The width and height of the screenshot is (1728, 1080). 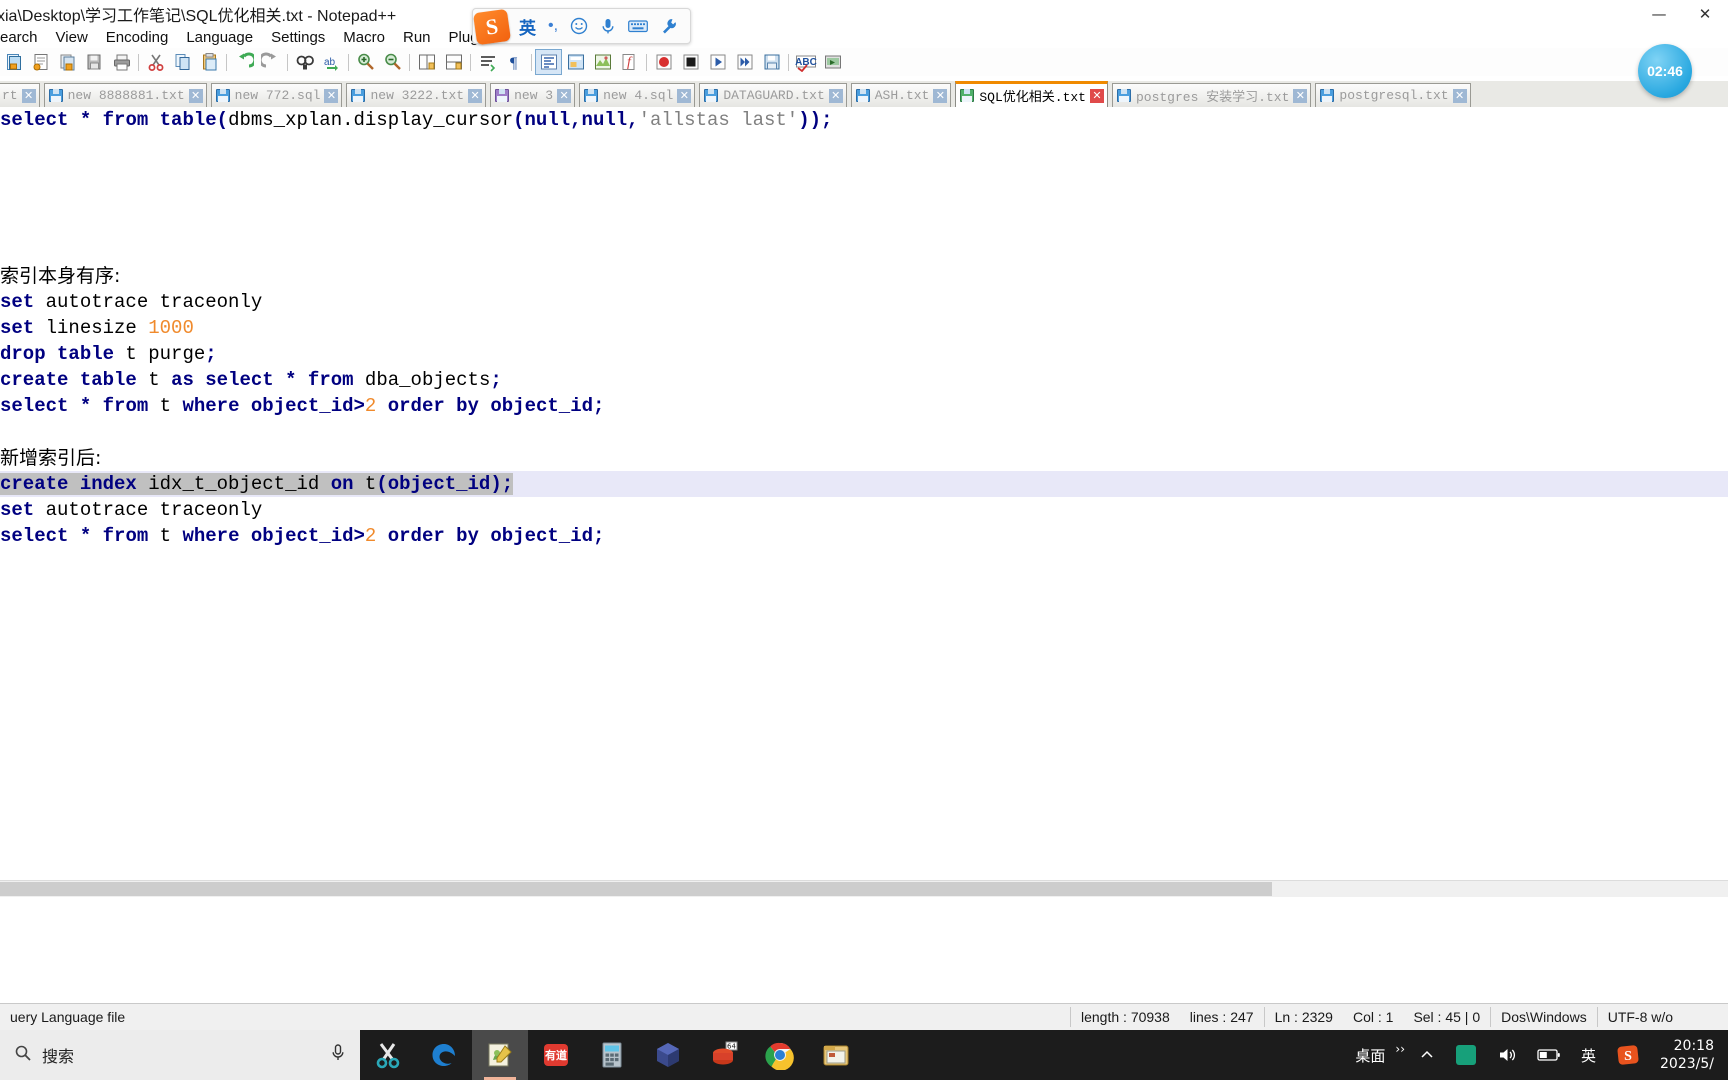 I want to click on sogou-logo-icon: S, so click(x=492, y=27).